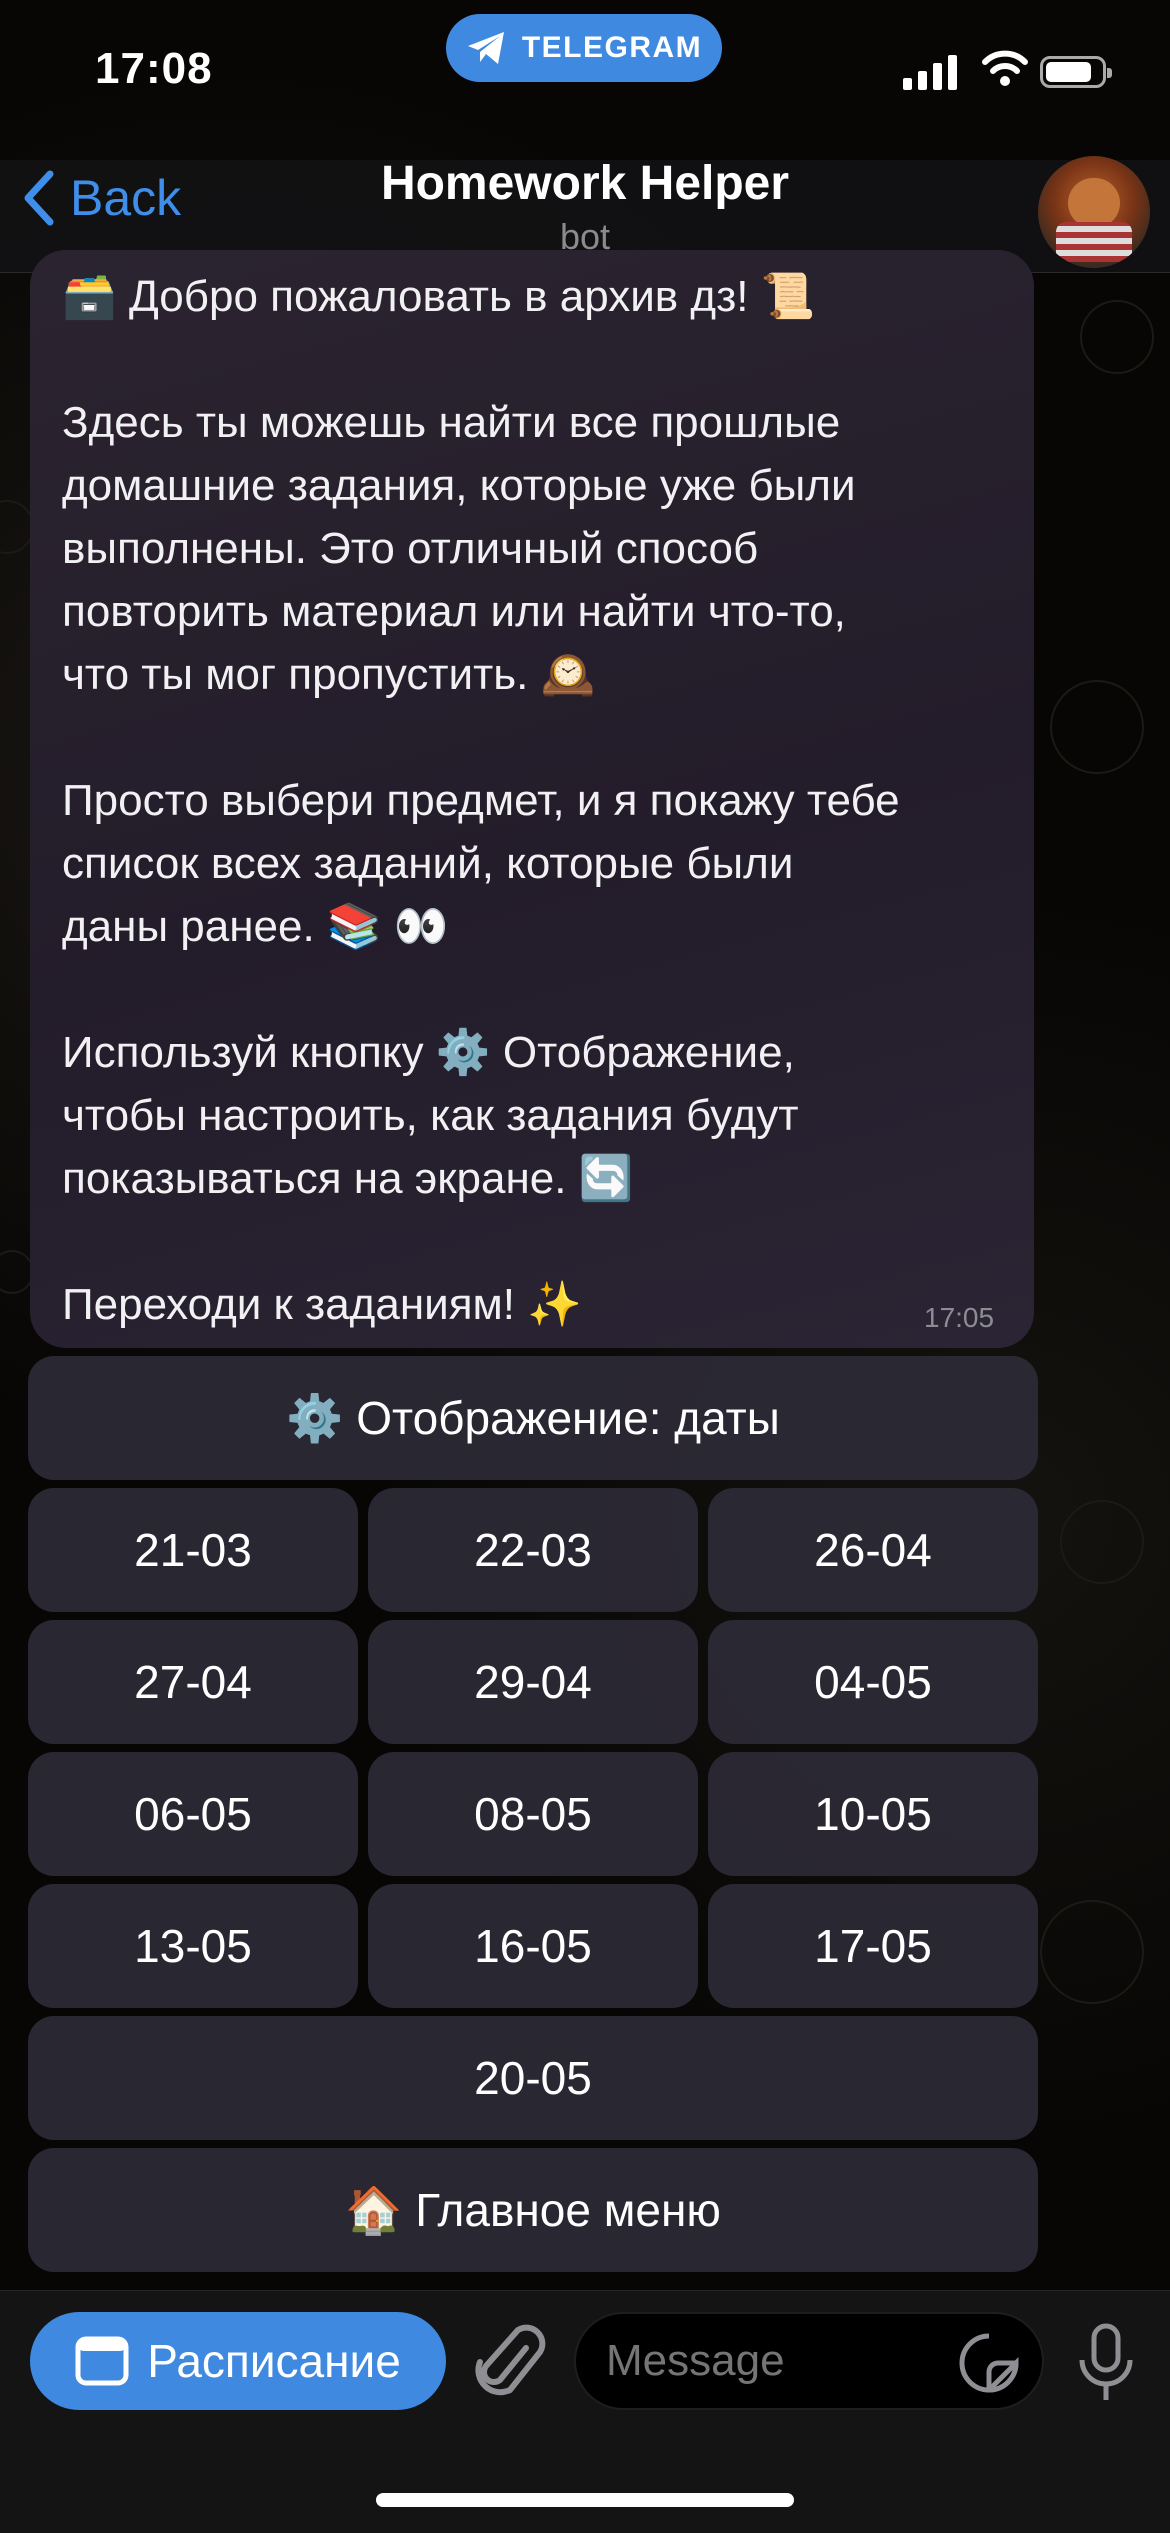  Describe the element at coordinates (533, 1550) in the screenshot. I see `date-button: 22-03` at that location.